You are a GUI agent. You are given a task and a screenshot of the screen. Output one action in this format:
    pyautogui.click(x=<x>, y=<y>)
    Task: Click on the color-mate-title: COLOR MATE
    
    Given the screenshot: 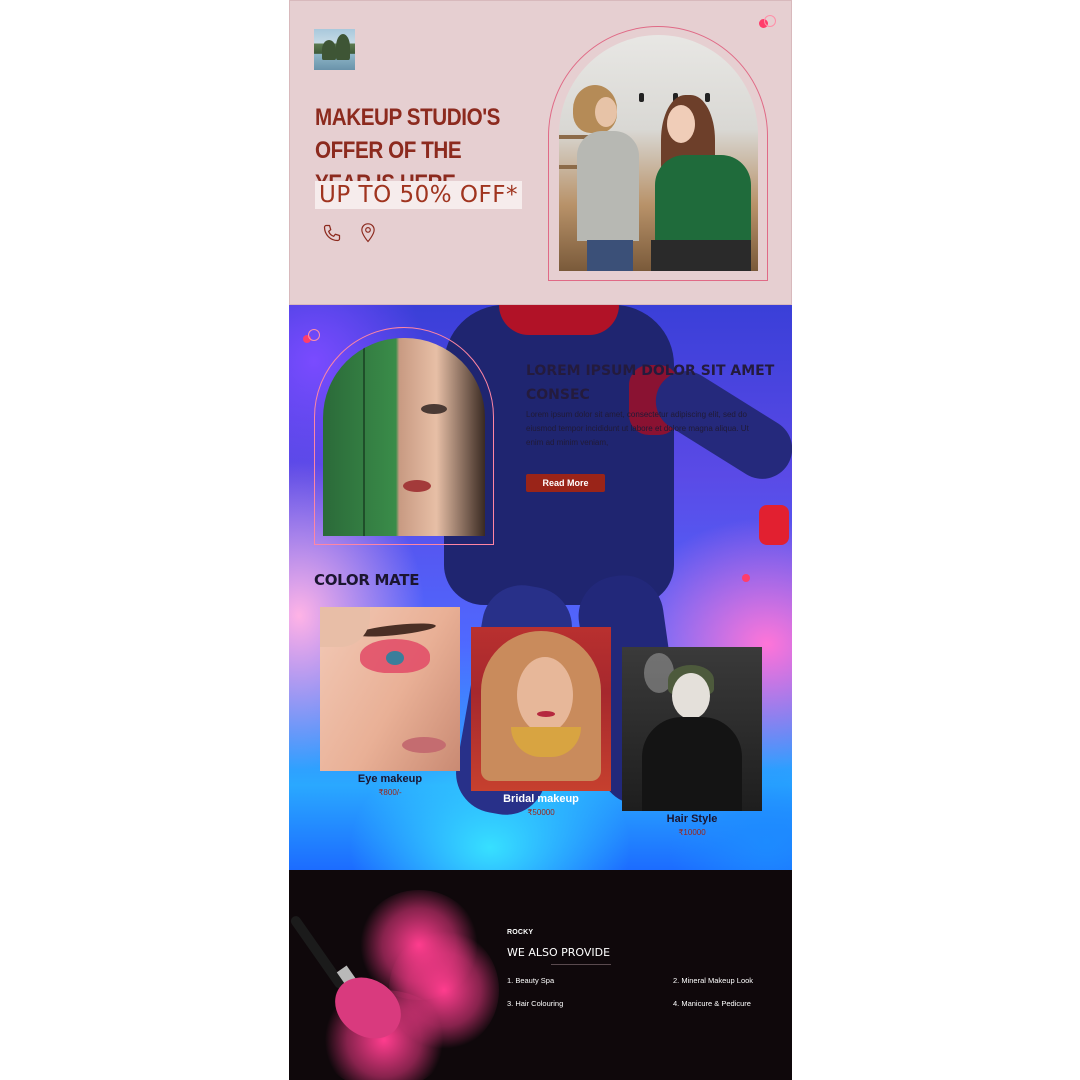 What is the action you would take?
    pyautogui.click(x=367, y=580)
    